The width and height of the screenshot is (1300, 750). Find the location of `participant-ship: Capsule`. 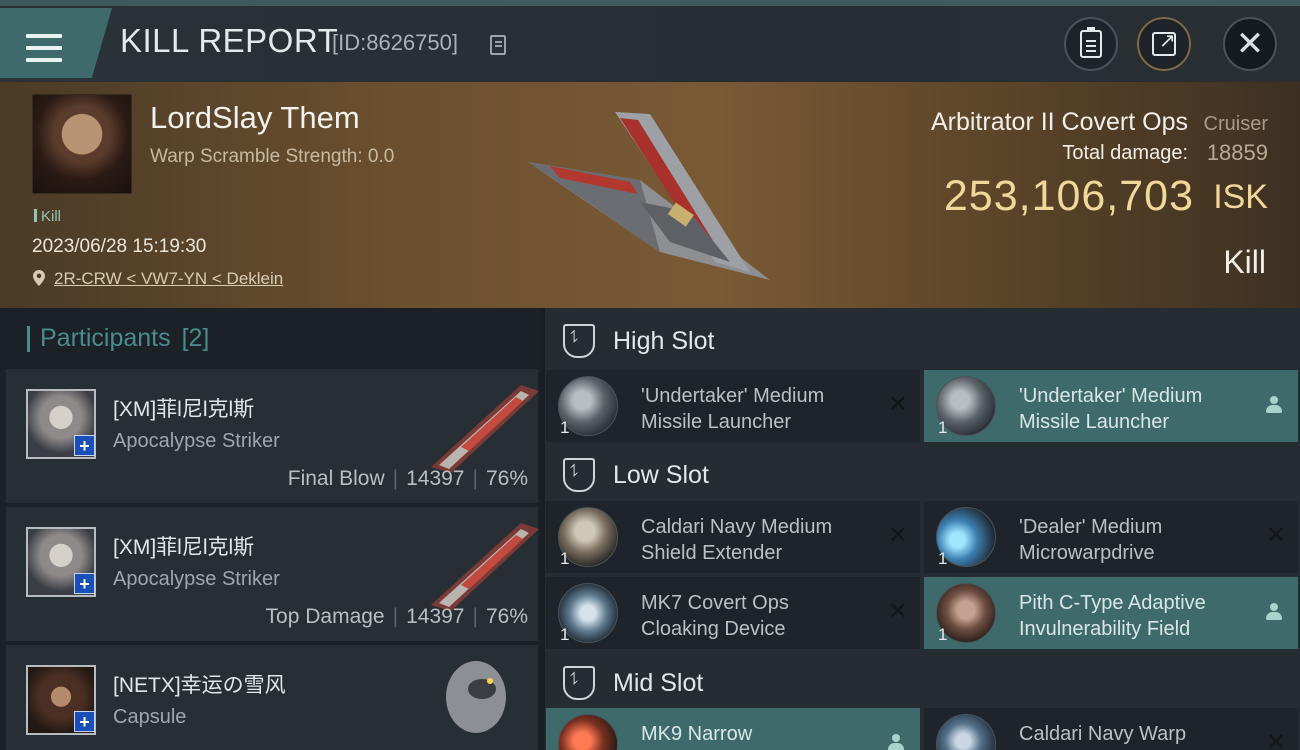

participant-ship: Capsule is located at coordinates (150, 717).